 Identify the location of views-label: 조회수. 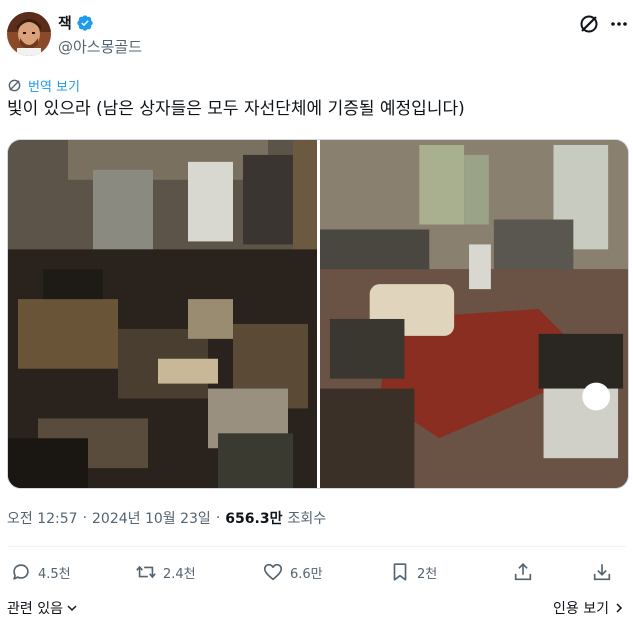
(307, 519).